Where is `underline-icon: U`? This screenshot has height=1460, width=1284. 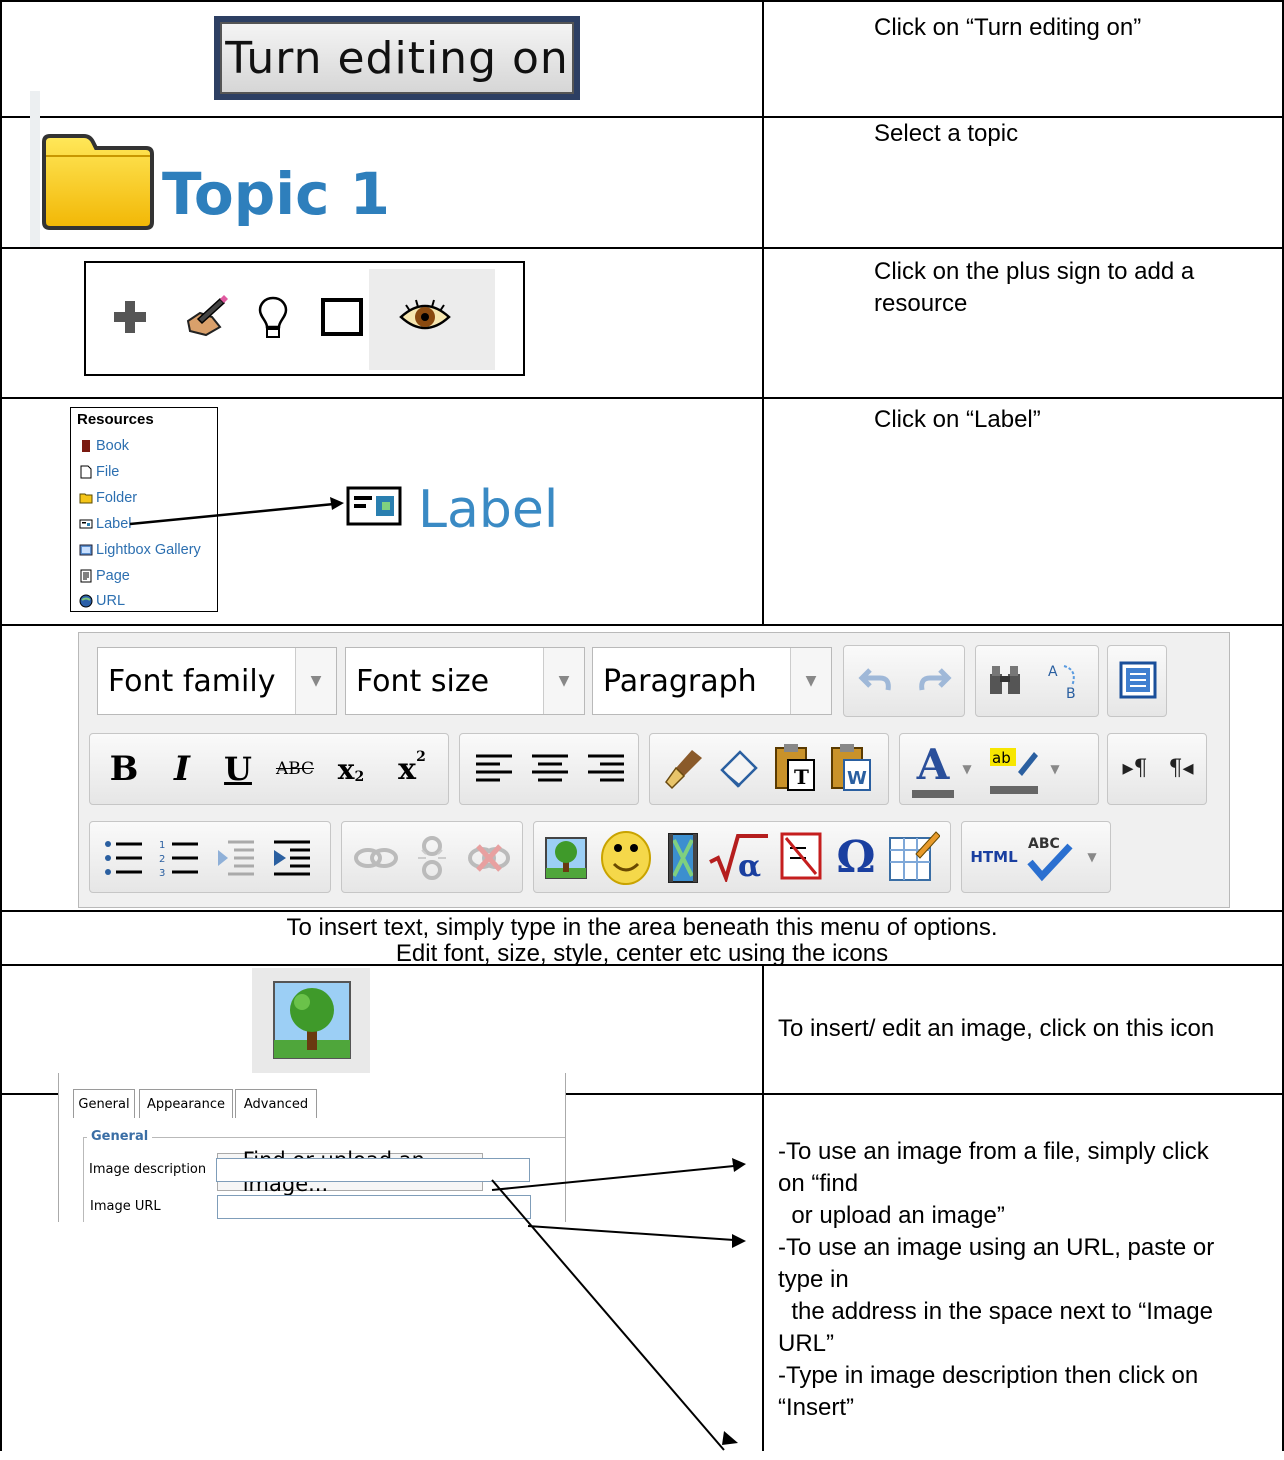 underline-icon: U is located at coordinates (238, 769).